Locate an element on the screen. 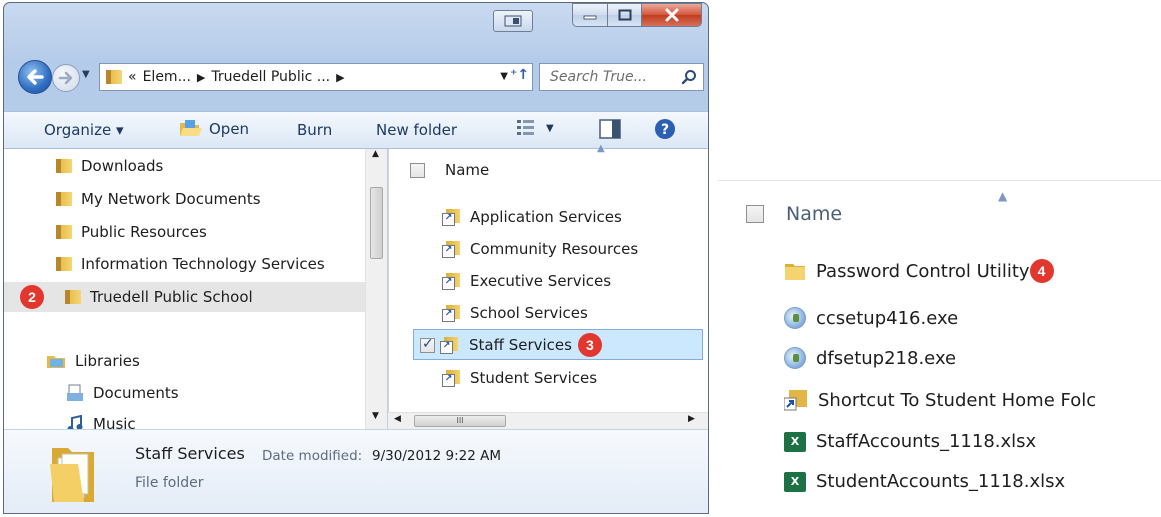 The height and width of the screenshot is (517, 1161). scroll-down-icon: ▼ is located at coordinates (375, 416).